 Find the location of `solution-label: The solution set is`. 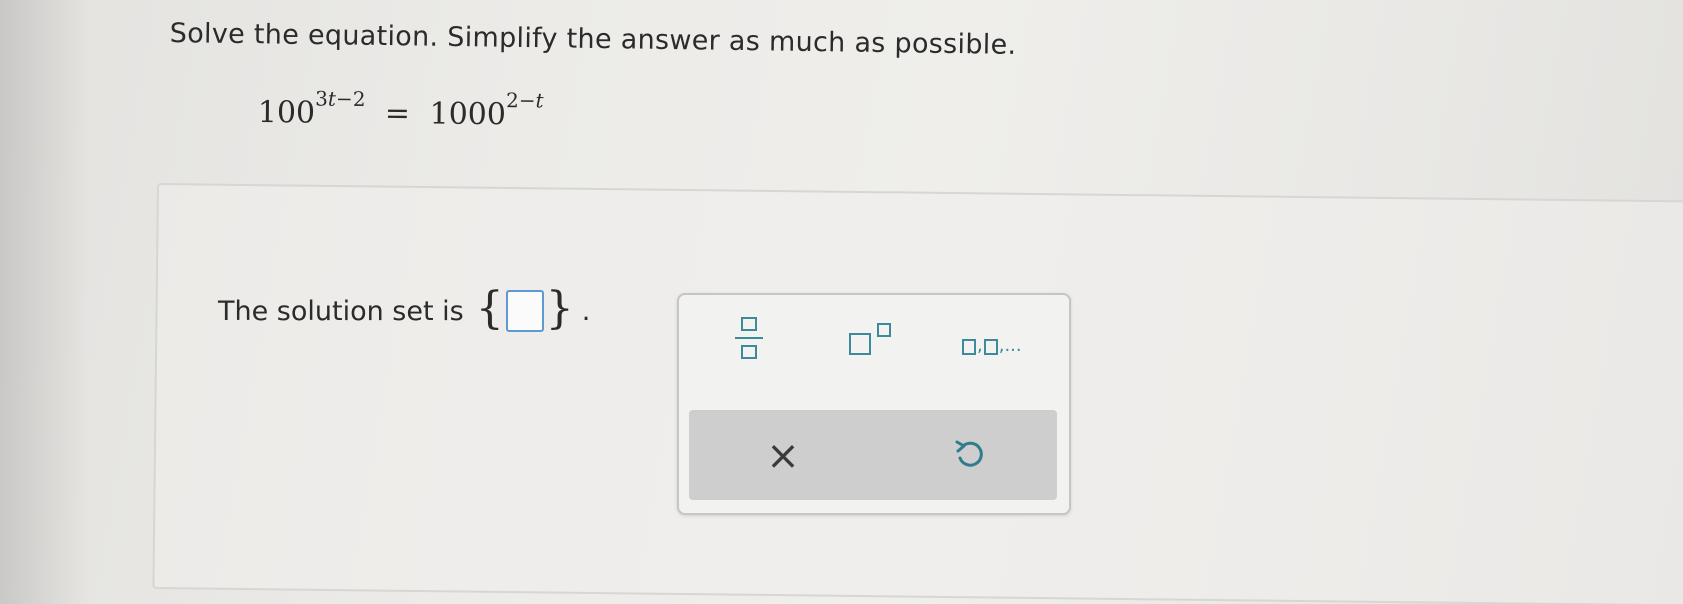

solution-label: The solution set is is located at coordinates (341, 311).